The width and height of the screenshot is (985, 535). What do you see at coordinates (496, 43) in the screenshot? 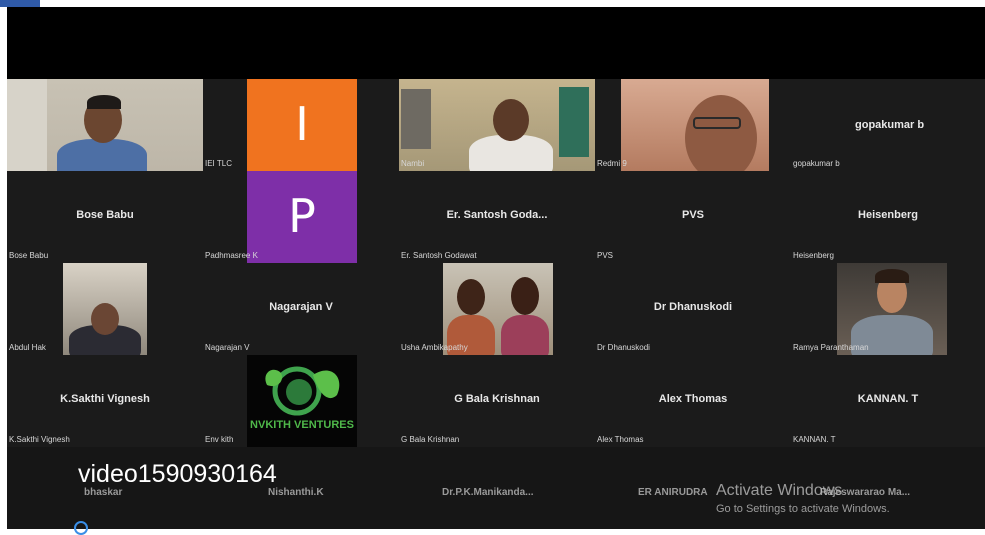
I see `top-bar` at bounding box center [496, 43].